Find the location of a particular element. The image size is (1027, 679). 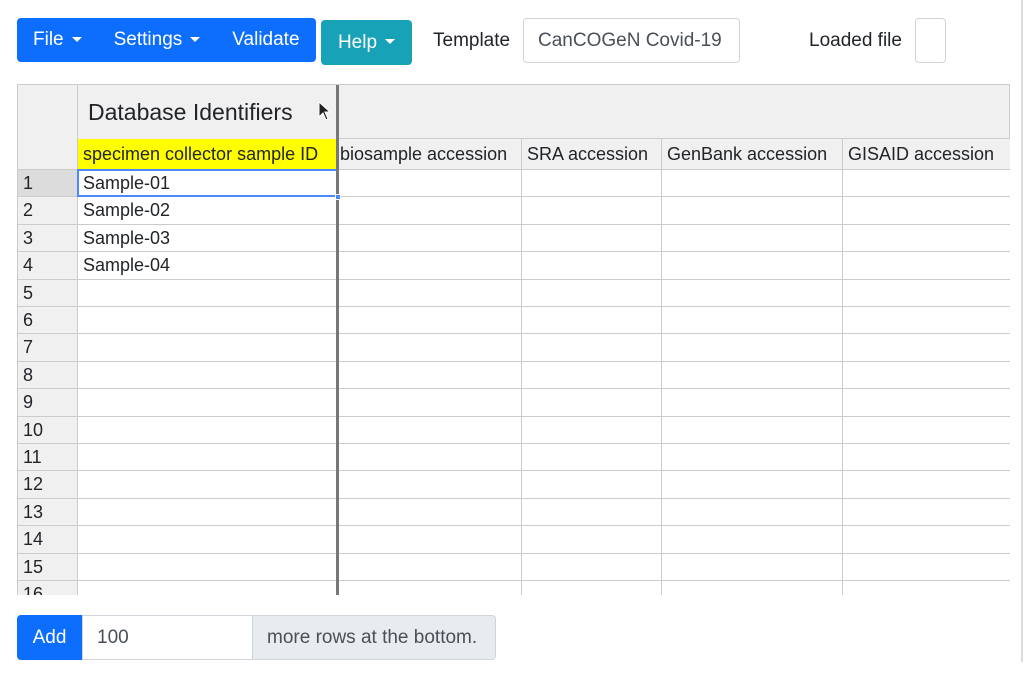

selection-fill-handle is located at coordinates (338, 197).